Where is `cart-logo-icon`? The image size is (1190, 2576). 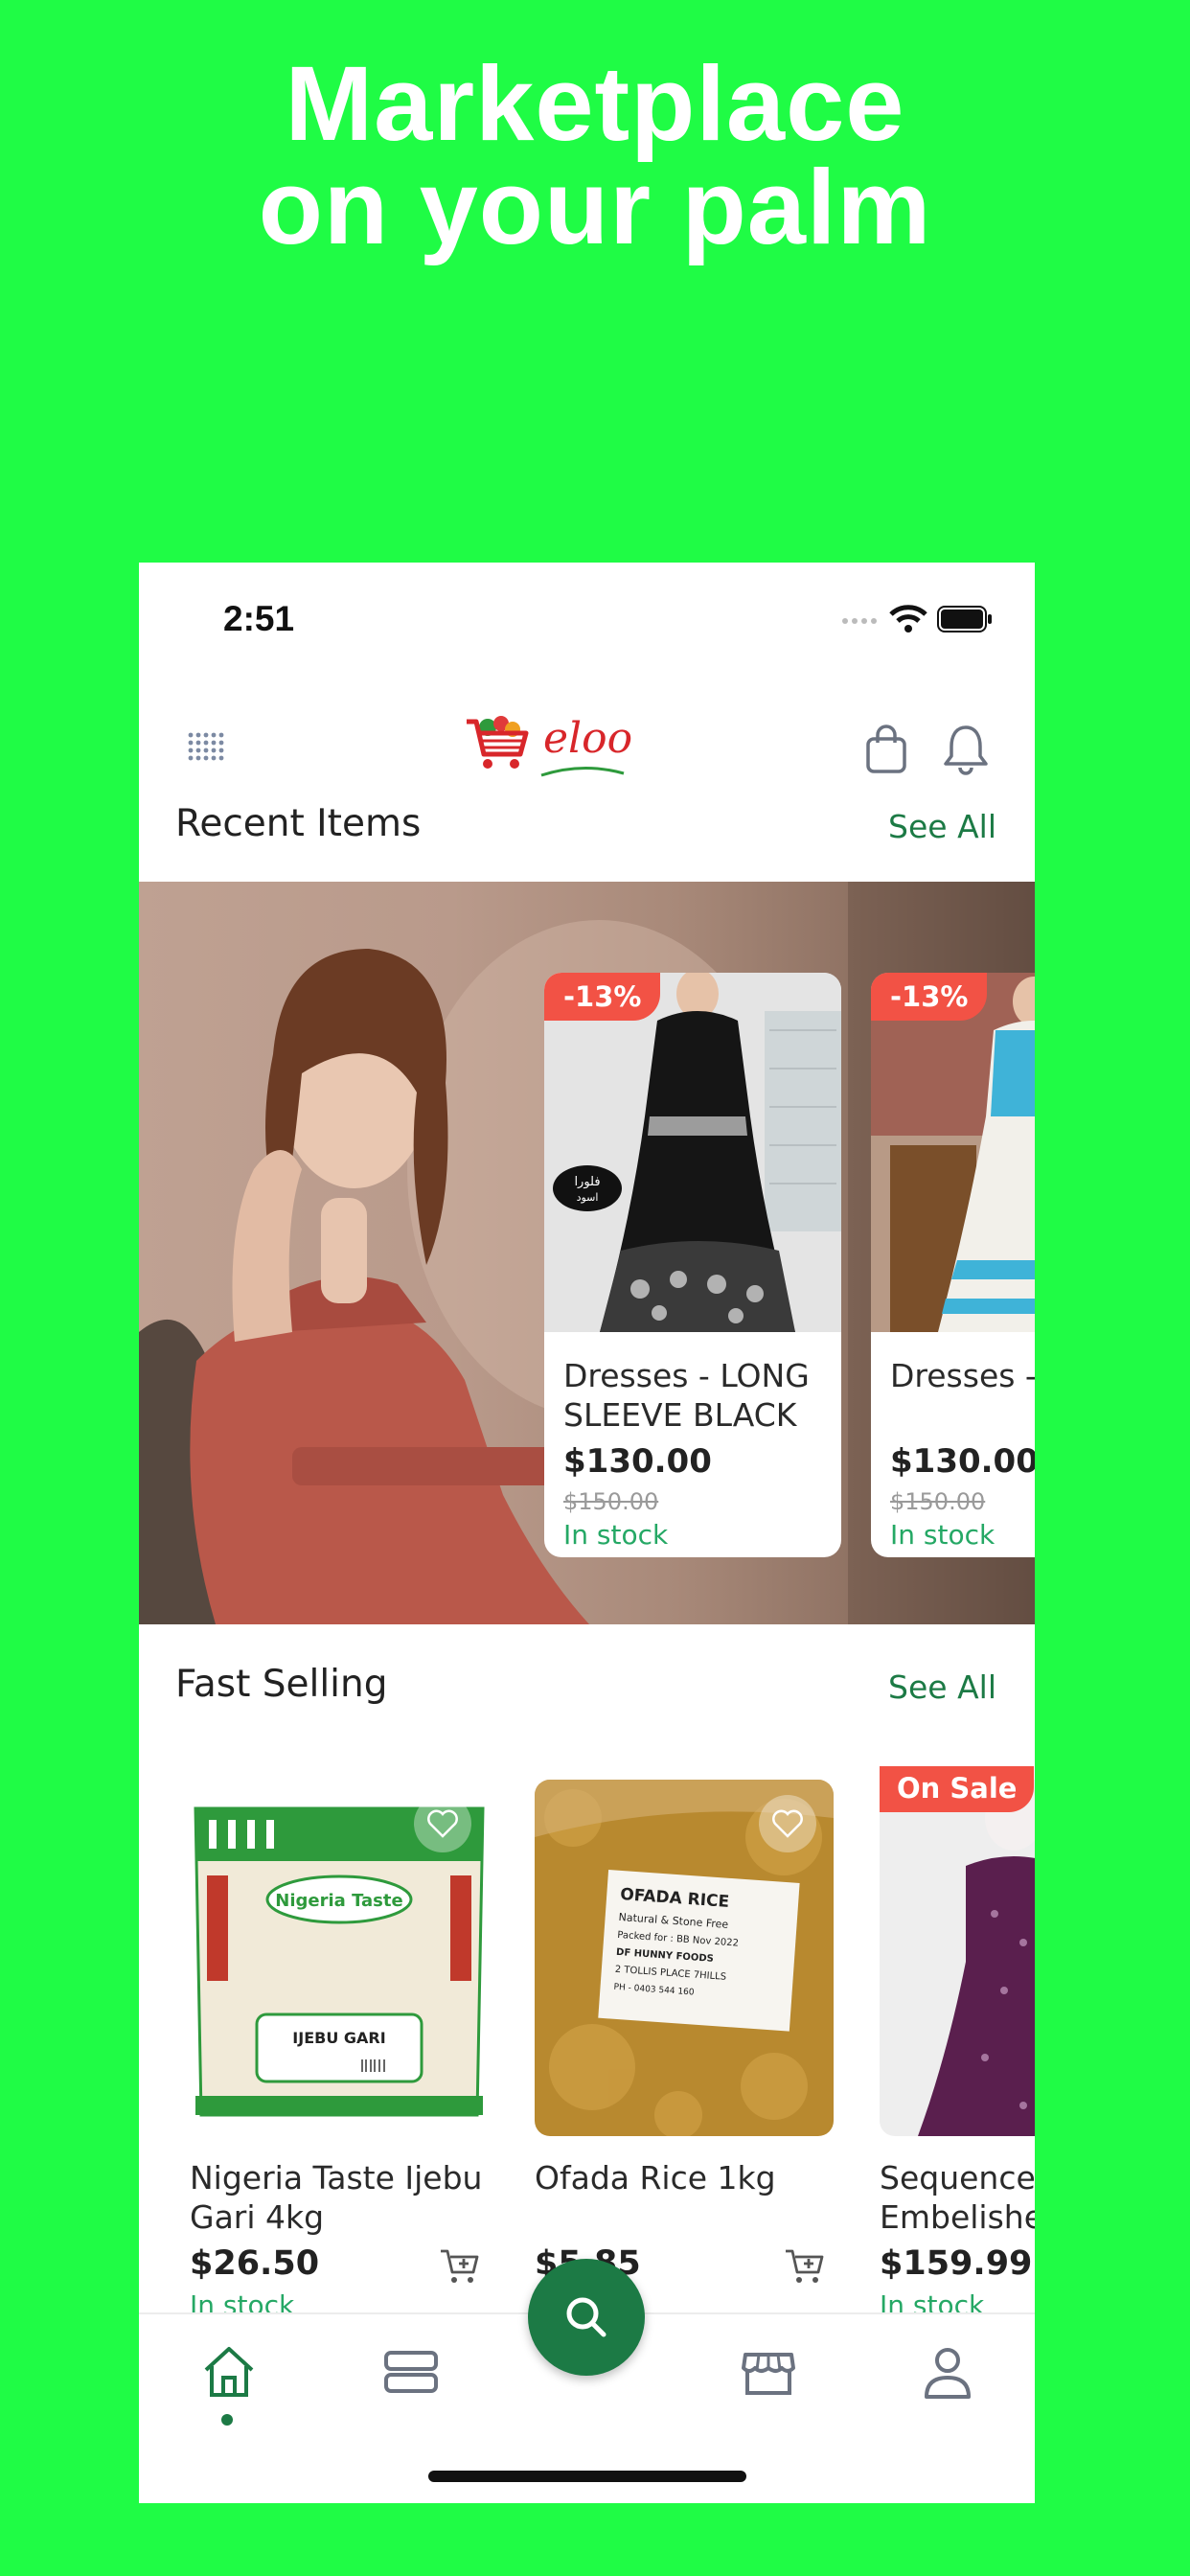
cart-logo-icon is located at coordinates (498, 742).